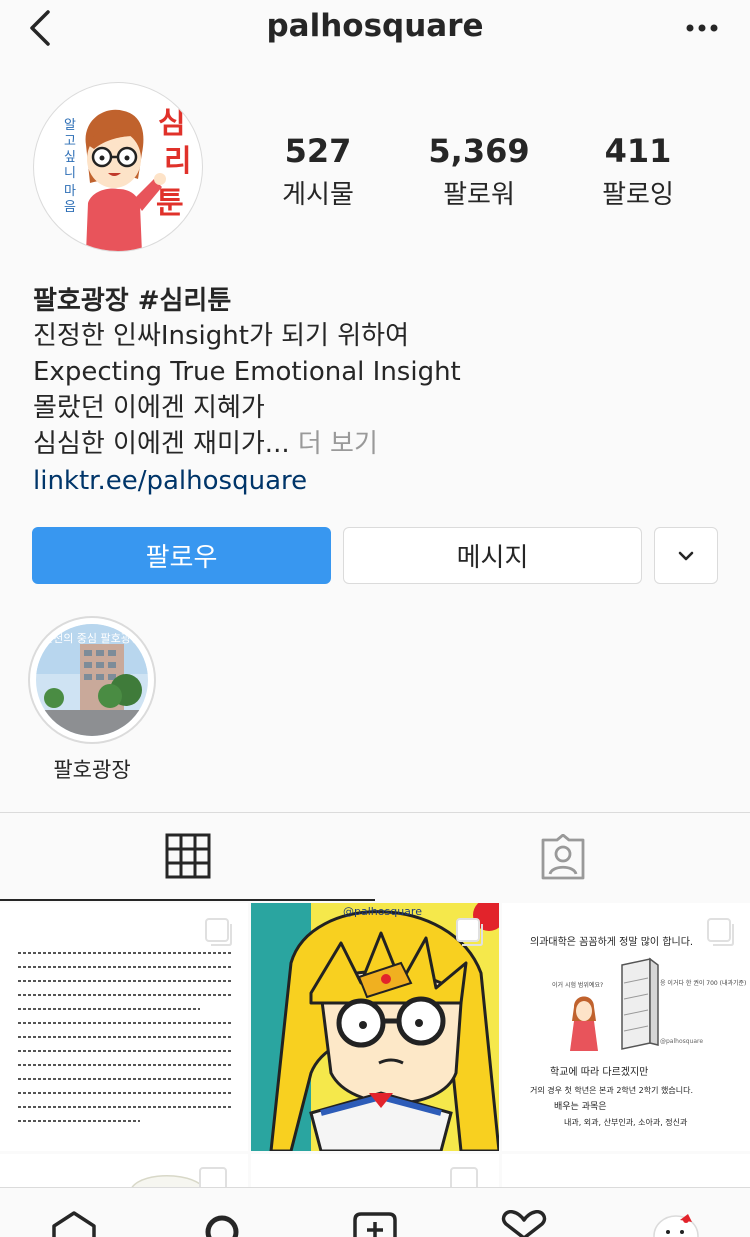  I want to click on profile-avatar-icon, so click(676, 1223).